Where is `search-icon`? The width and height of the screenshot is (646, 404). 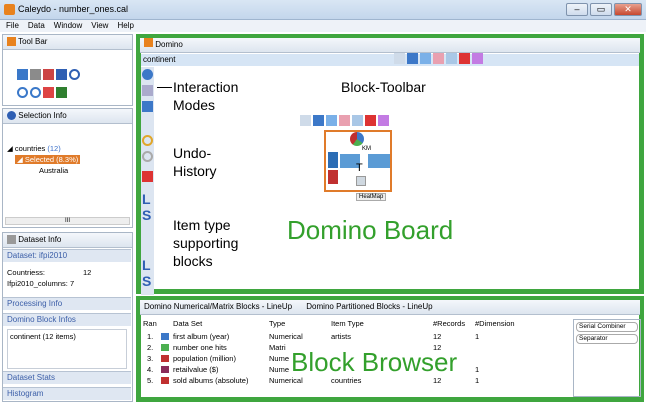 search-icon is located at coordinates (74, 74).